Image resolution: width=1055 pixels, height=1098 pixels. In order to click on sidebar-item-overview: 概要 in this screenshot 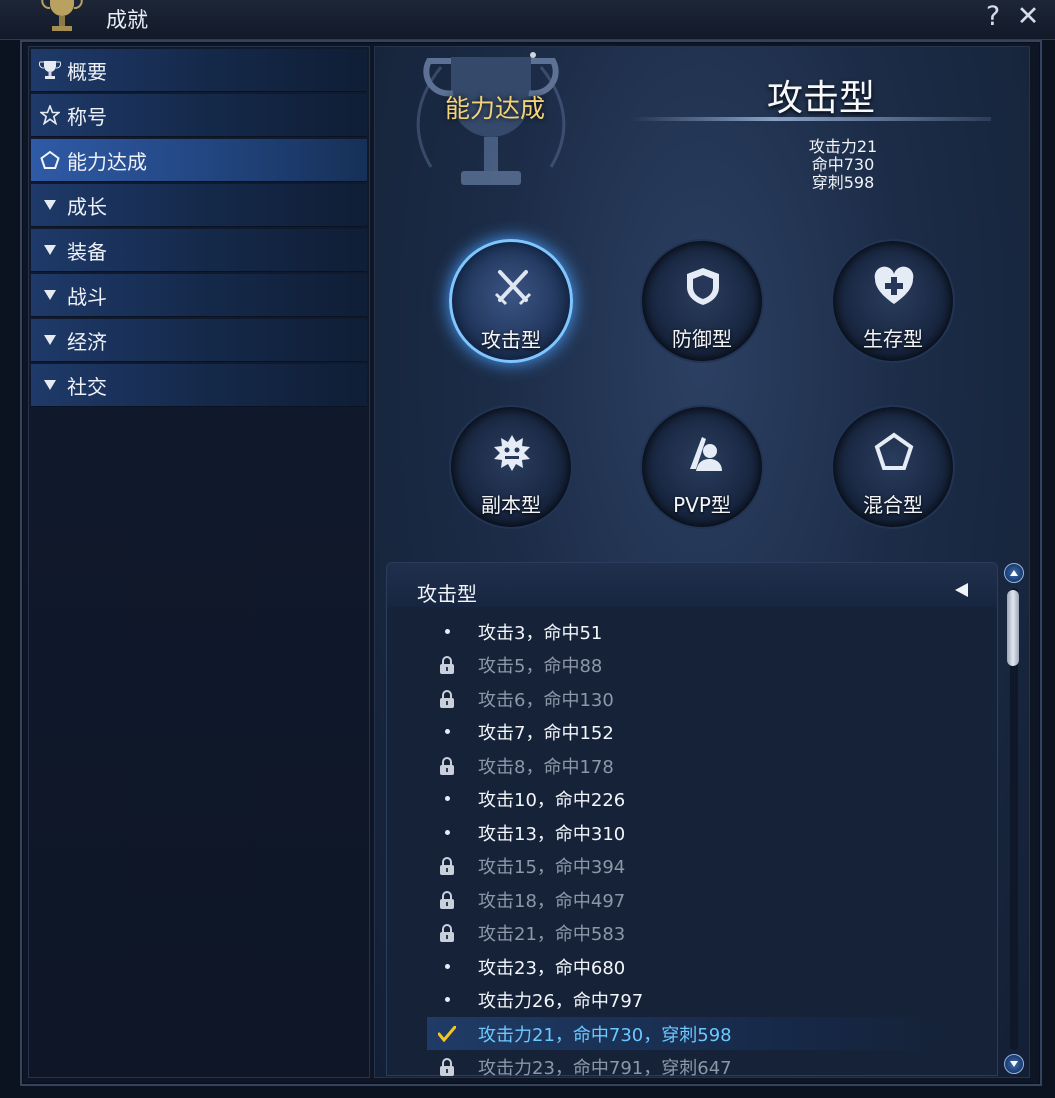, I will do `click(199, 70)`.